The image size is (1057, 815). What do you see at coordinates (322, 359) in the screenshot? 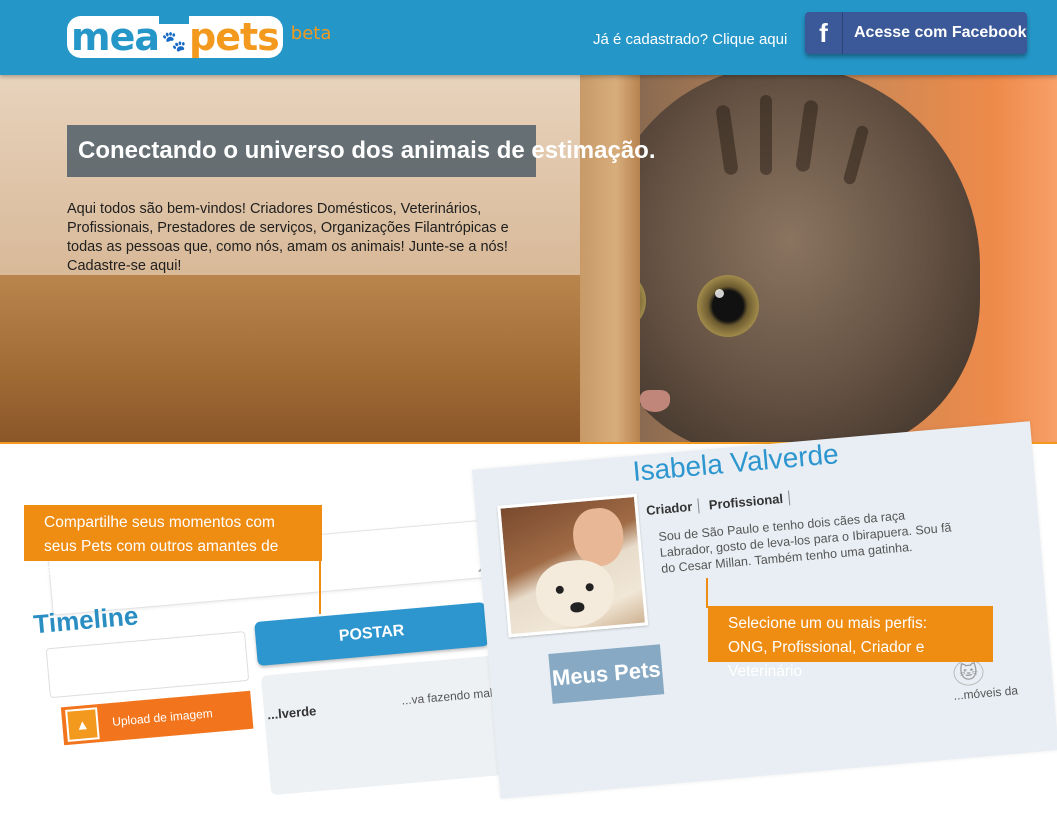
I see `hero-shelf` at bounding box center [322, 359].